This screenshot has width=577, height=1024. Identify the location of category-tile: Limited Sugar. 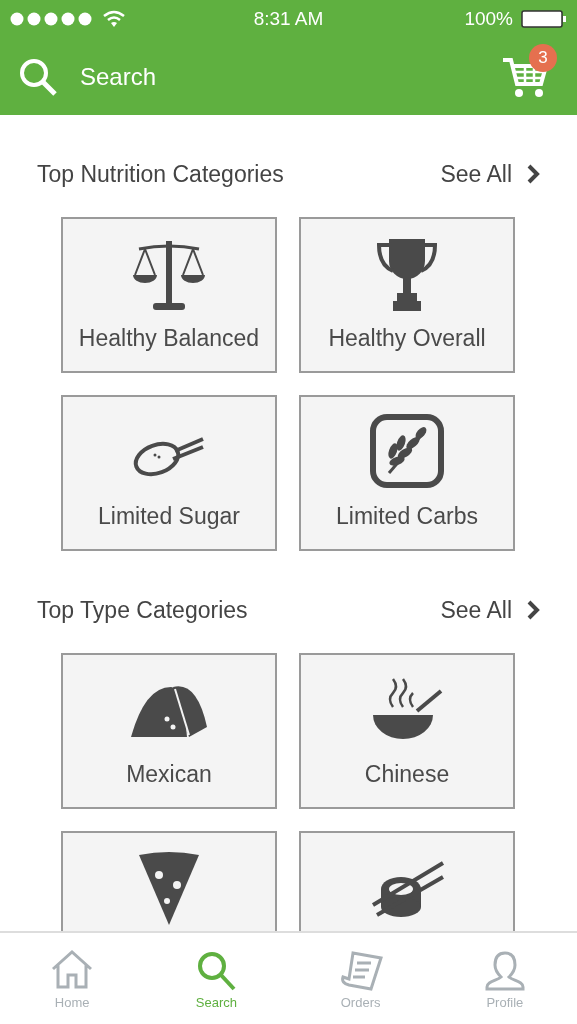
(169, 473).